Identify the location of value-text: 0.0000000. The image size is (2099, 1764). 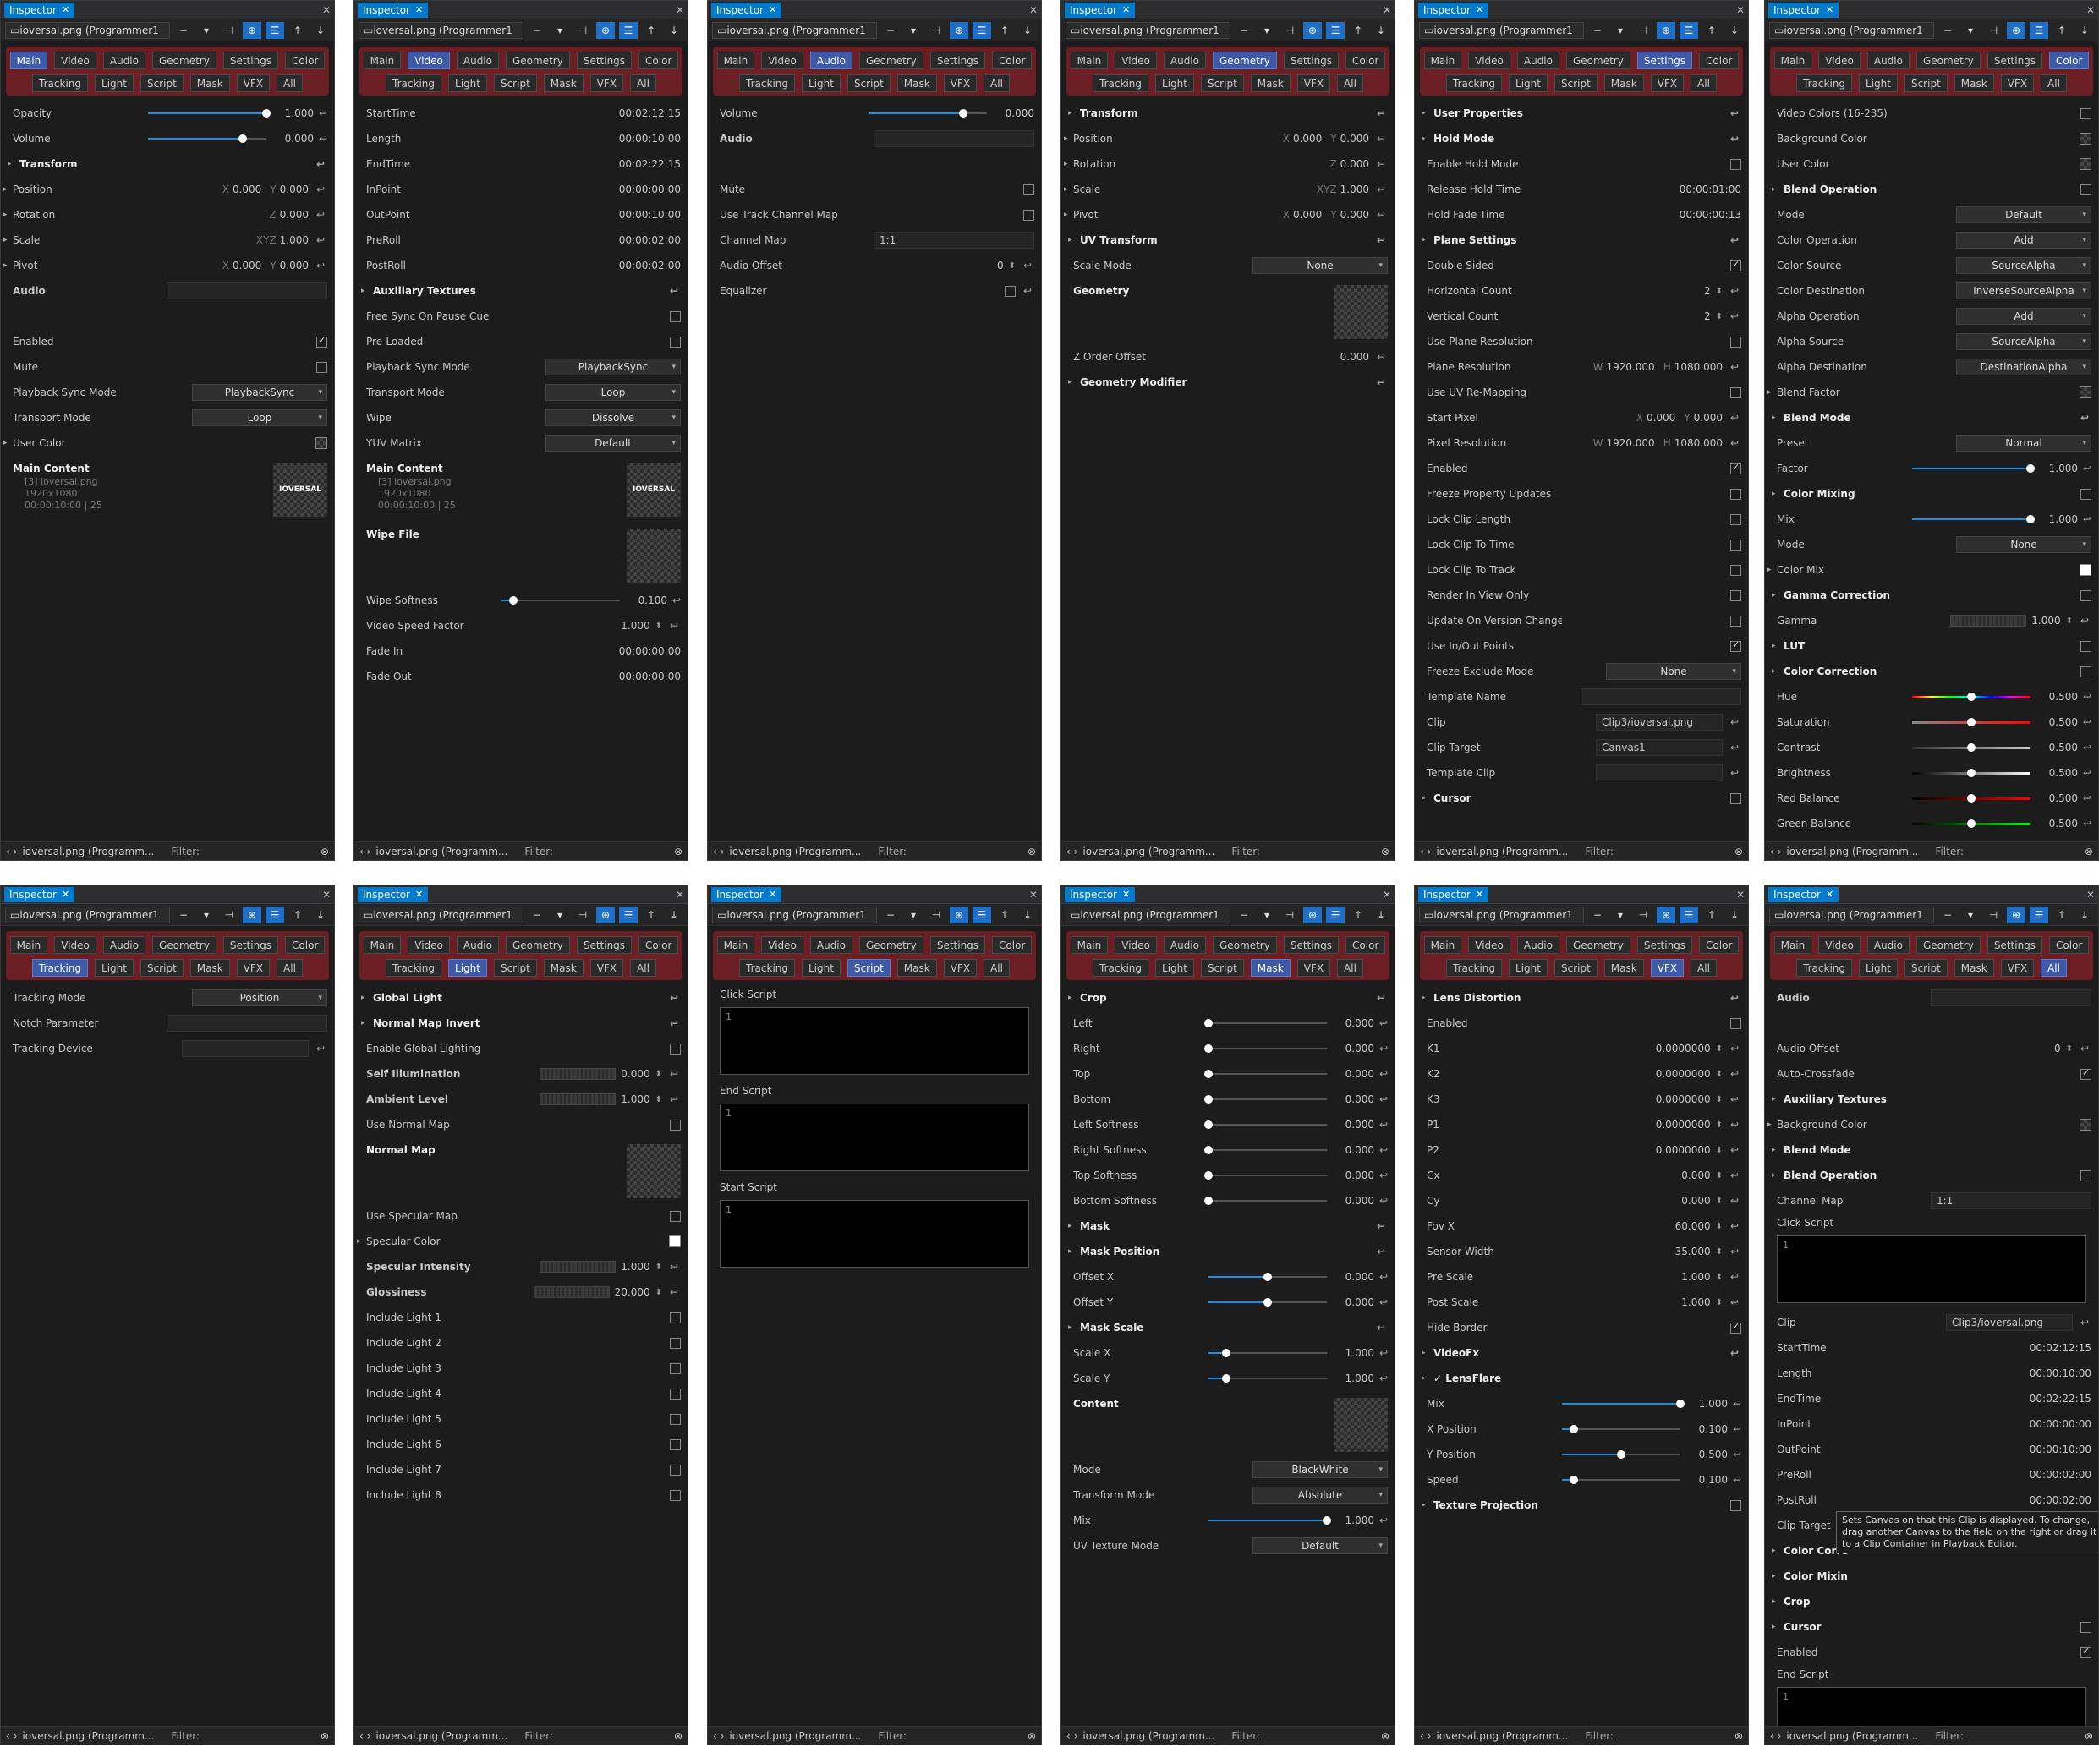
(1683, 1074).